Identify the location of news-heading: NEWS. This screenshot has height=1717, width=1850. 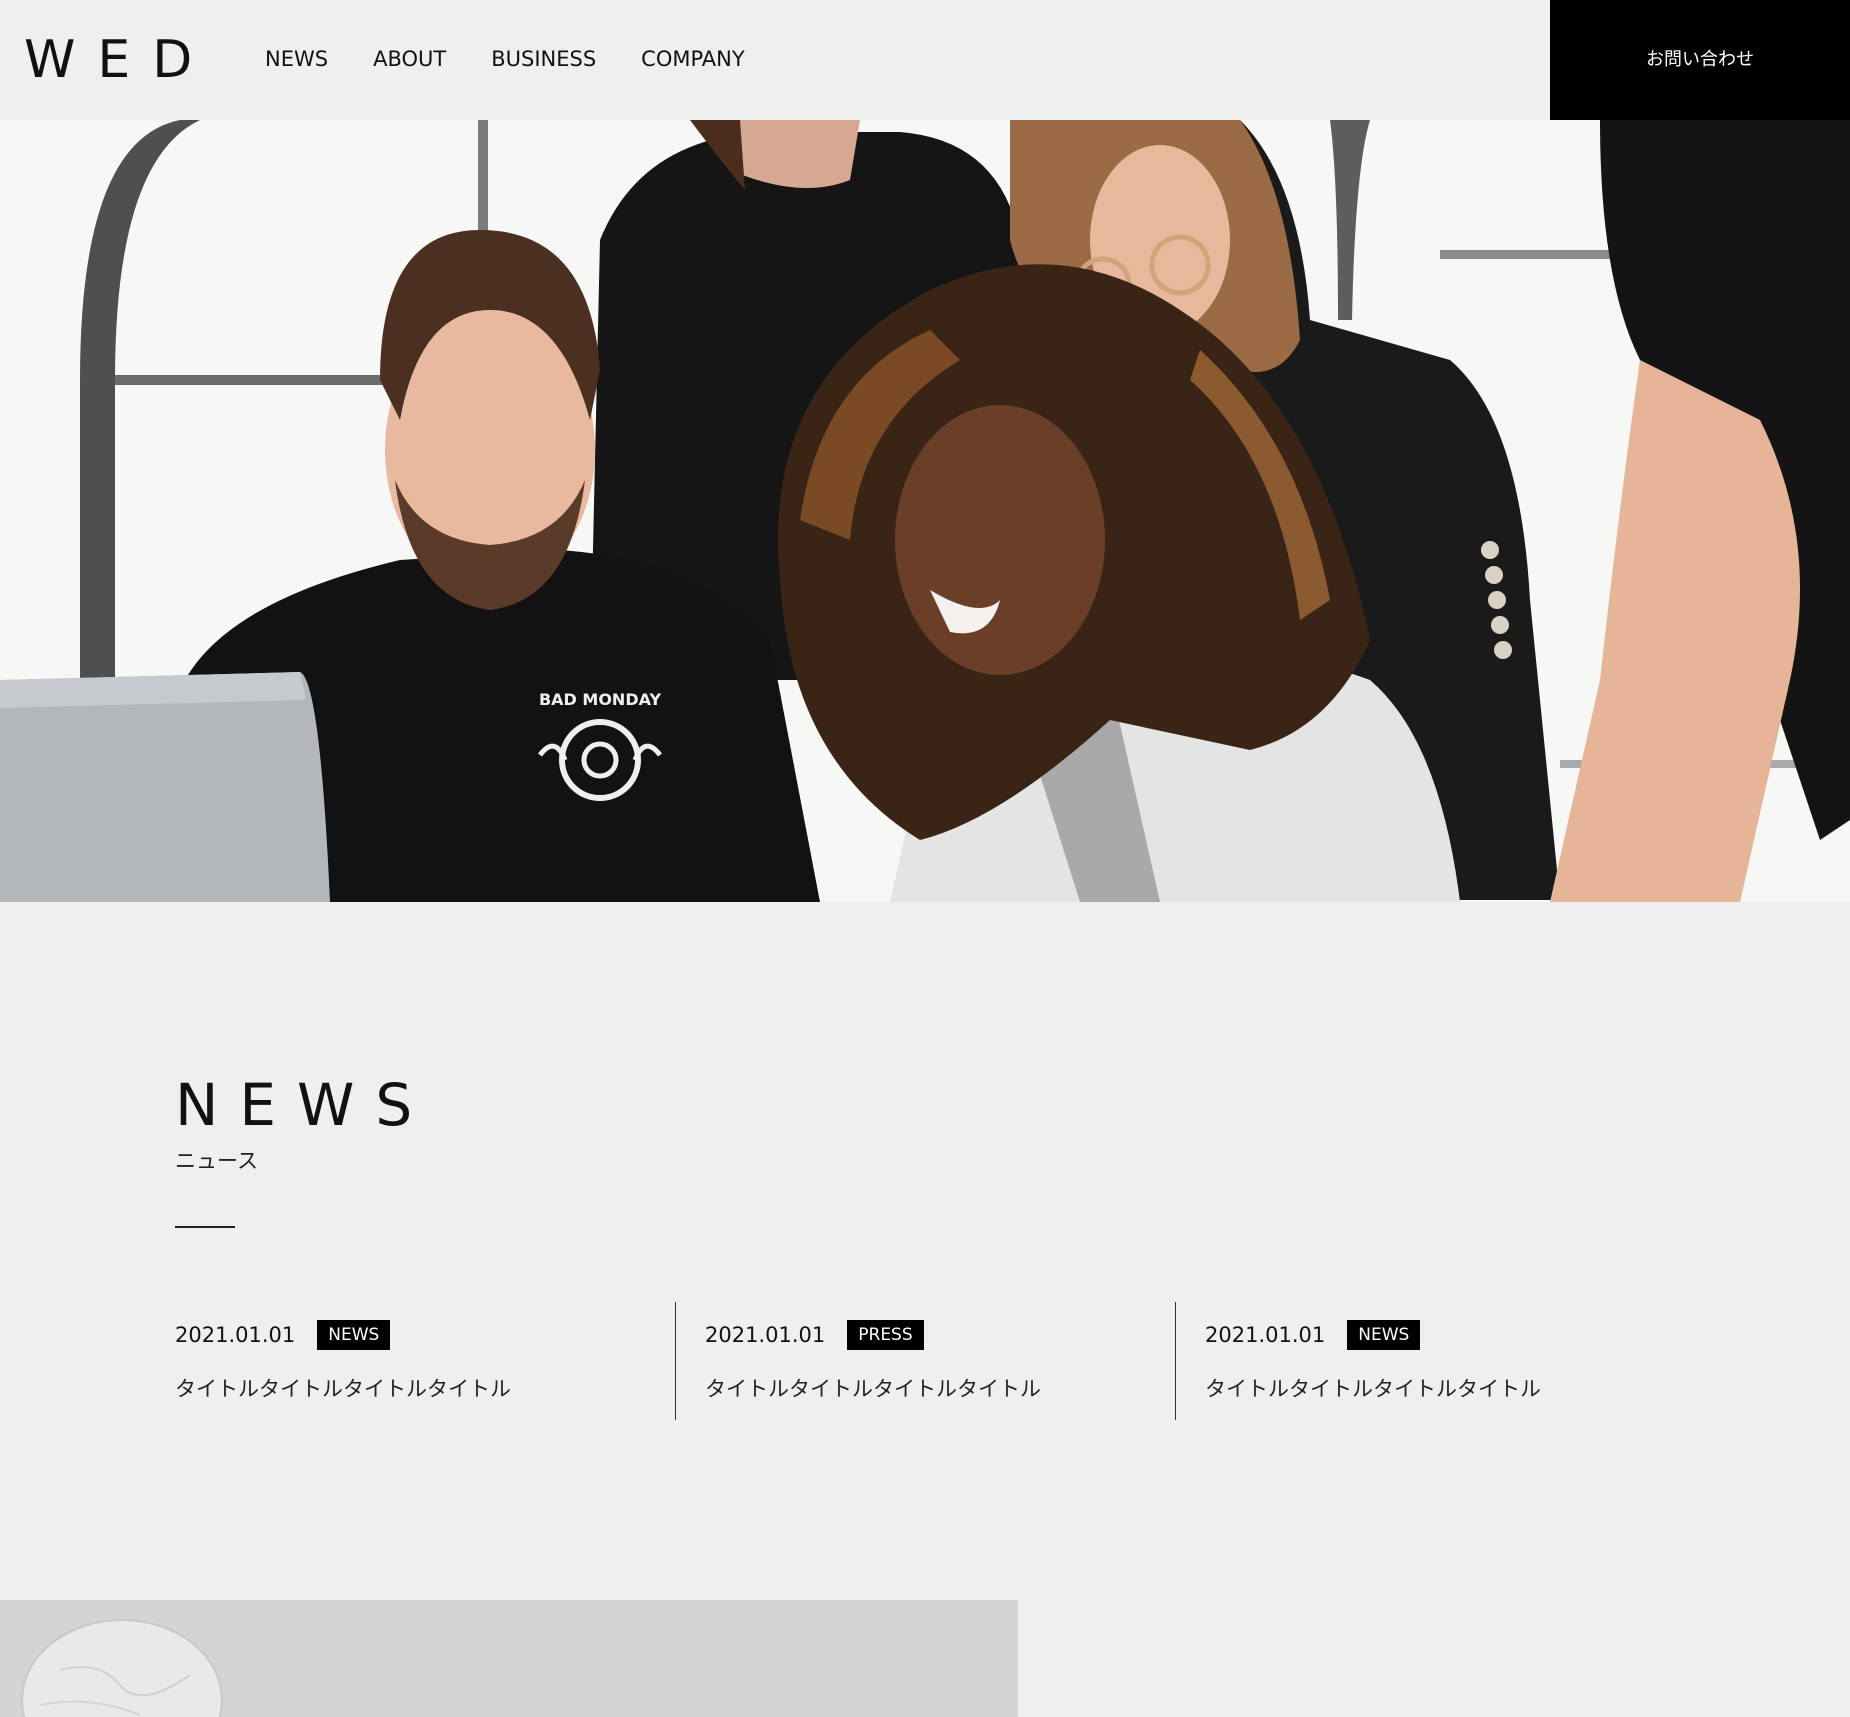
(304, 1105).